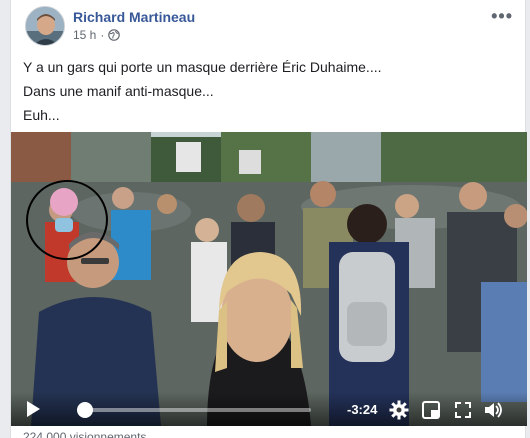 The height and width of the screenshot is (438, 530). Describe the element at coordinates (33, 409) in the screenshot. I see `play-icon` at that location.